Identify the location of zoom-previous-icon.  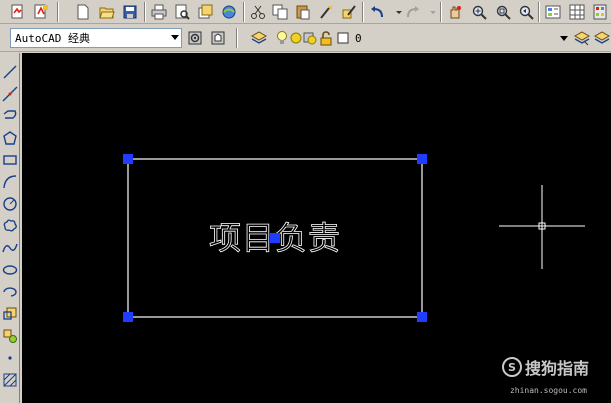
(526, 12).